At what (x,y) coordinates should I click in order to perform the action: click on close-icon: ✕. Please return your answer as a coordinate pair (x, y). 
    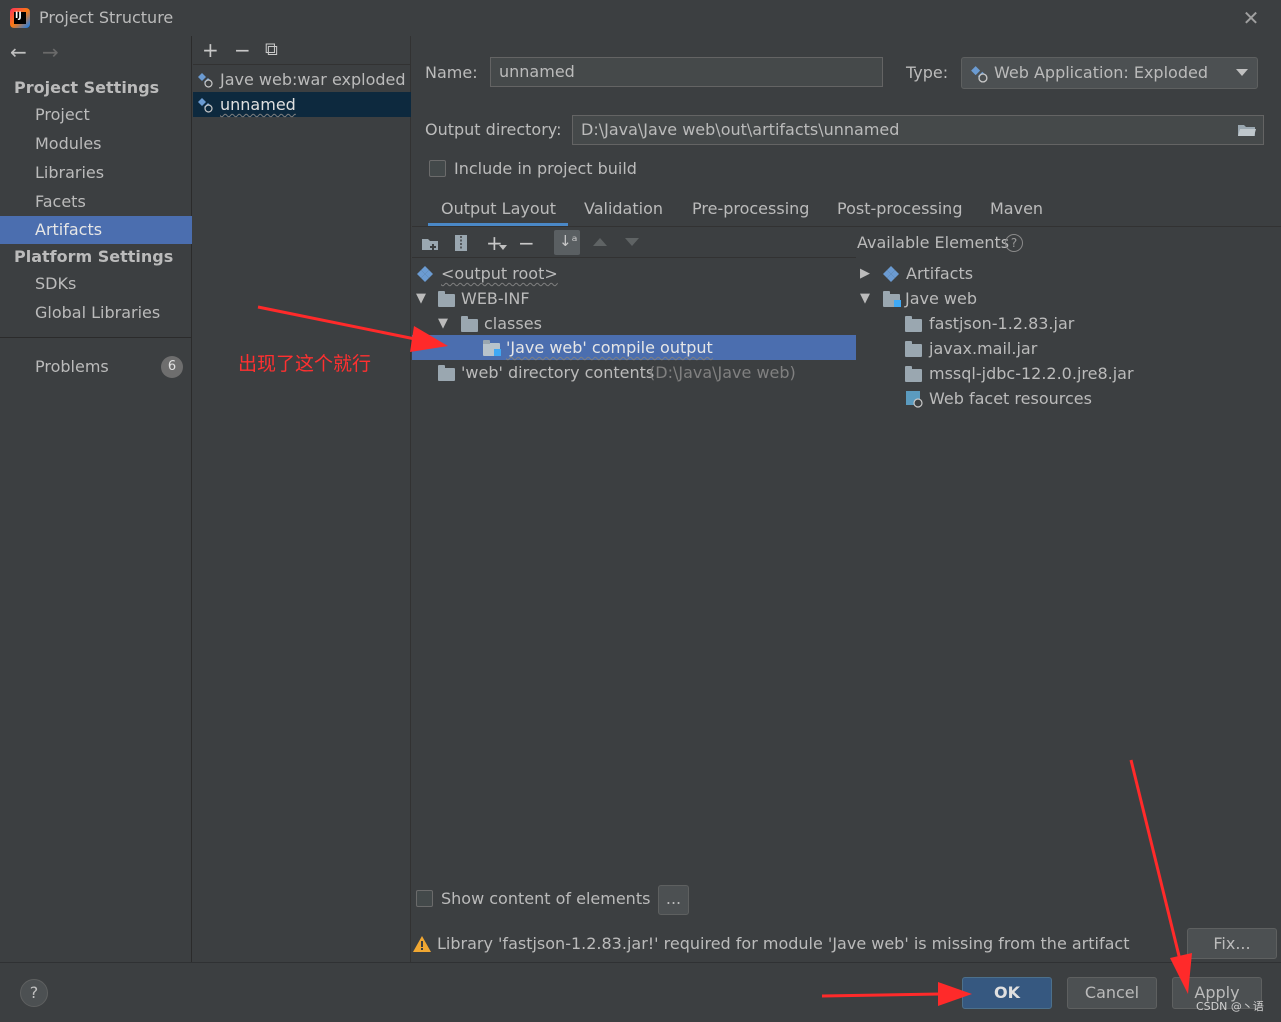
    Looking at the image, I should click on (1251, 18).